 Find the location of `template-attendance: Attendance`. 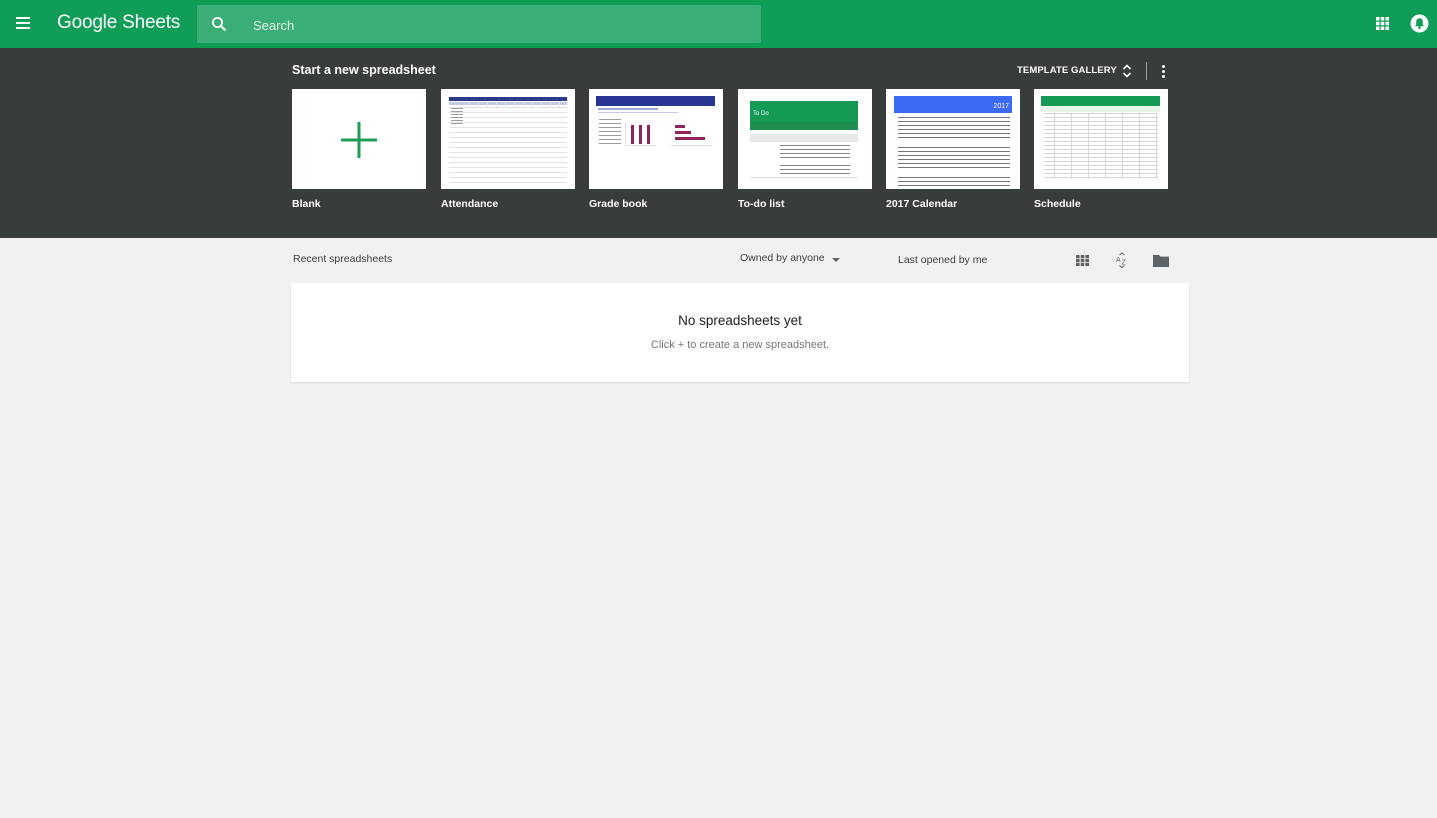

template-attendance: Attendance is located at coordinates (508, 149).